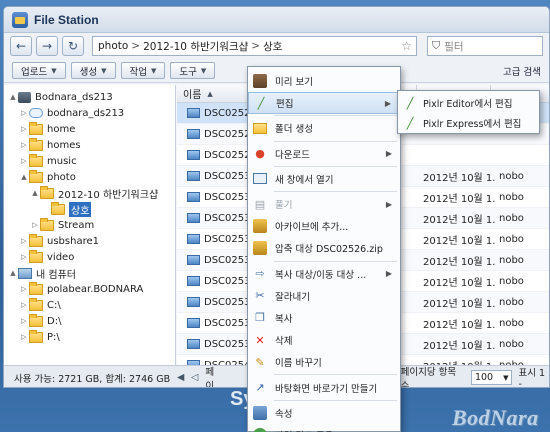 This screenshot has width=550, height=432. What do you see at coordinates (54, 305) in the screenshot?
I see `tree-item-label: C:\` at bounding box center [54, 305].